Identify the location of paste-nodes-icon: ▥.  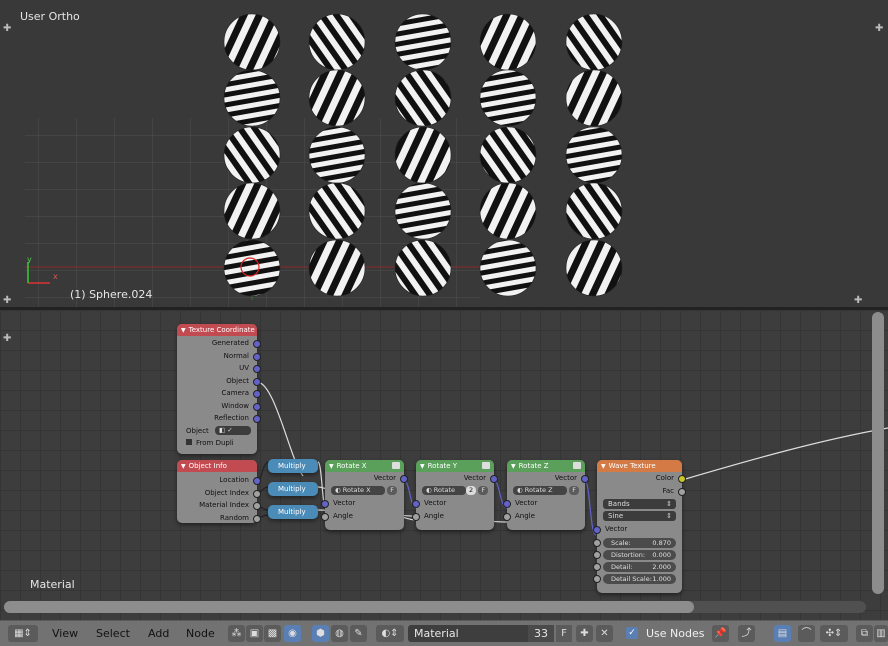
(881, 633).